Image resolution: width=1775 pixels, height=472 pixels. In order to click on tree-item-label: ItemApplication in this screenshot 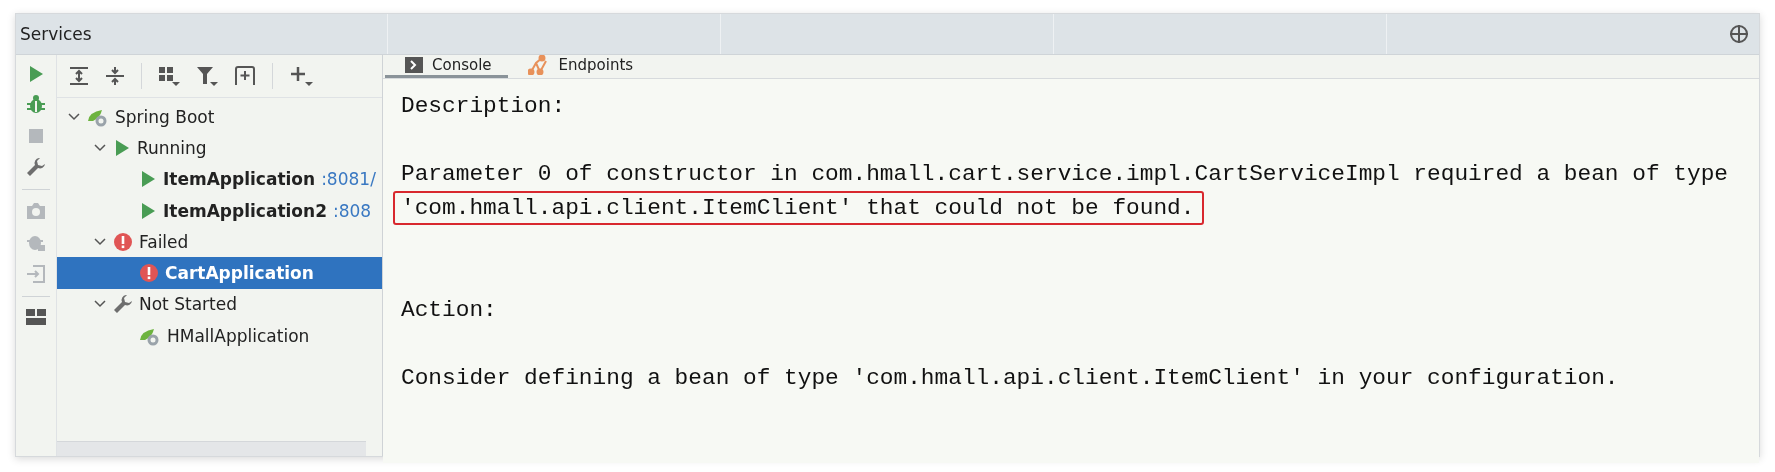, I will do `click(239, 179)`.